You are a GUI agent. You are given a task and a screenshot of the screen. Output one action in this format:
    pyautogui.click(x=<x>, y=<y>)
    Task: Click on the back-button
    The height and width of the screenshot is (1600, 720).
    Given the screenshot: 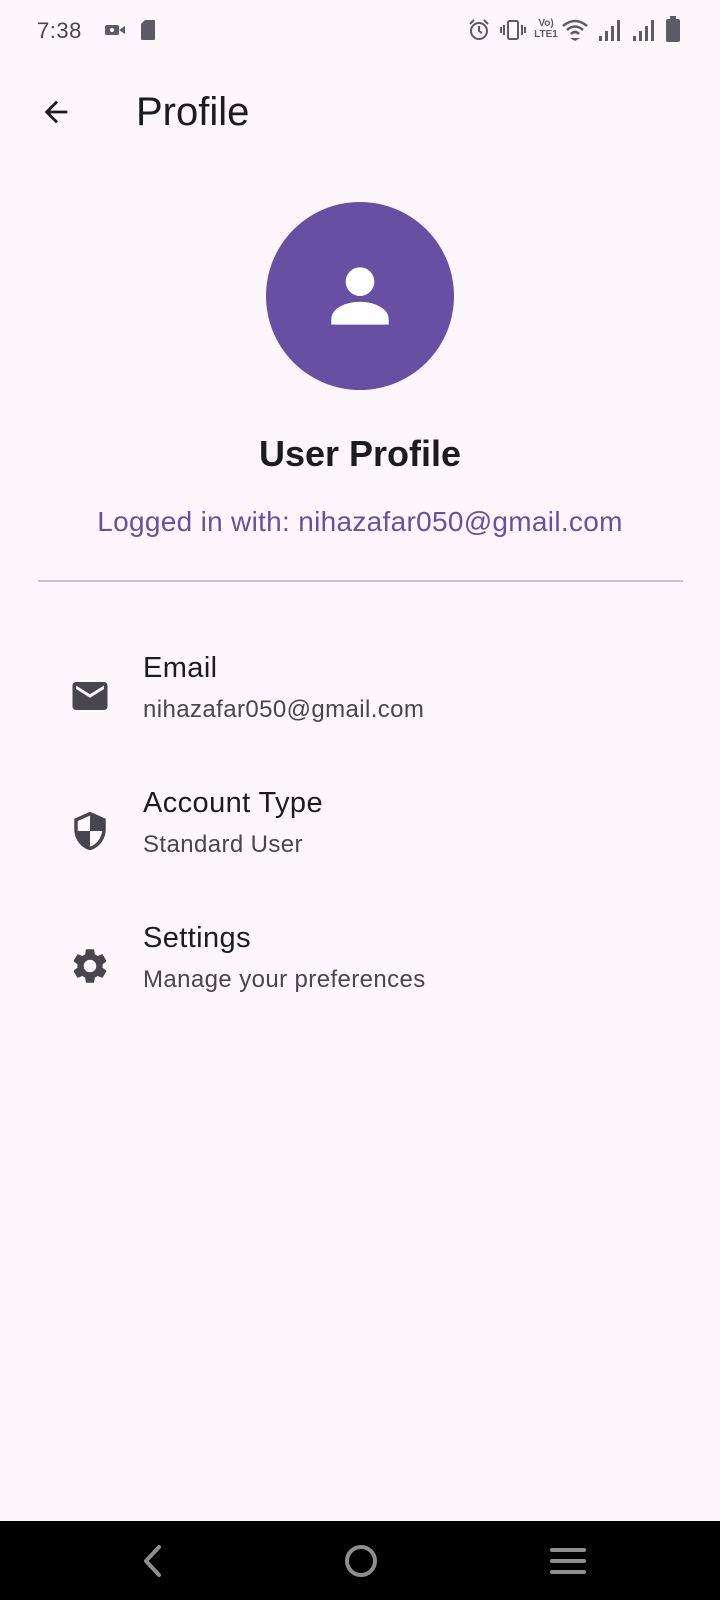 What is the action you would take?
    pyautogui.click(x=56, y=112)
    